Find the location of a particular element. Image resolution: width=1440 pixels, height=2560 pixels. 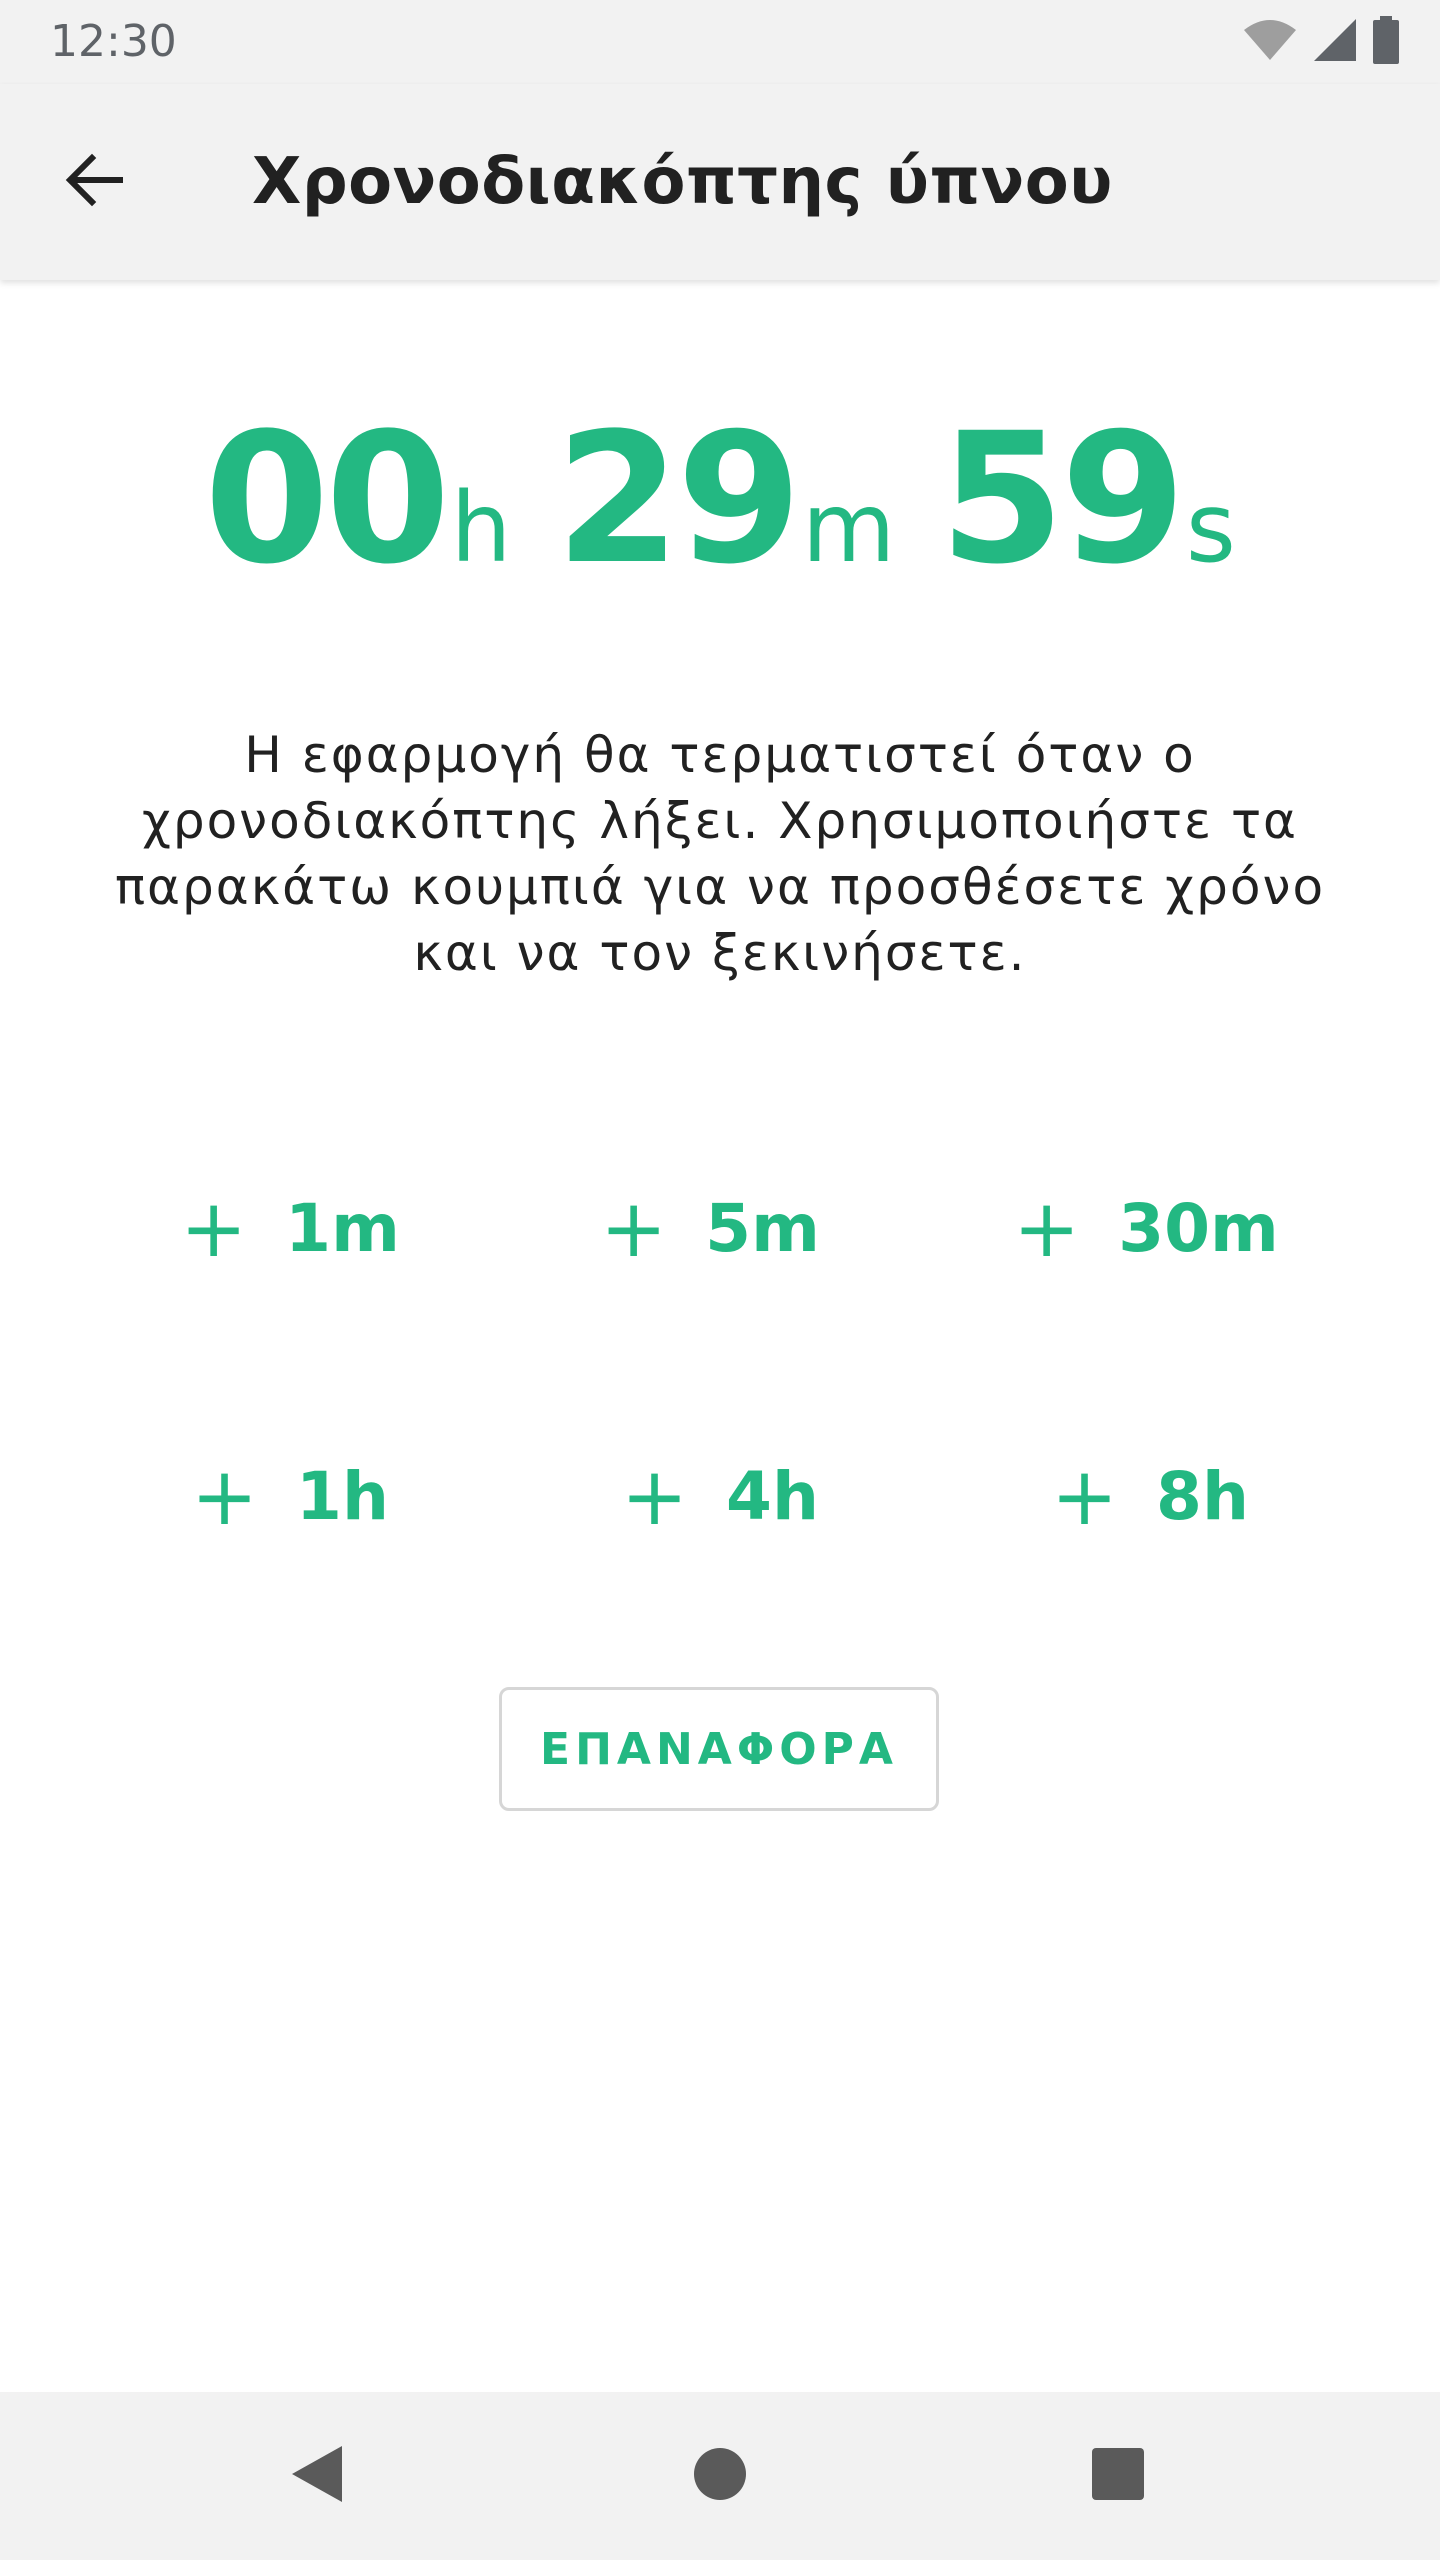

add-30m-button: + 30m is located at coordinates (1146, 1229).